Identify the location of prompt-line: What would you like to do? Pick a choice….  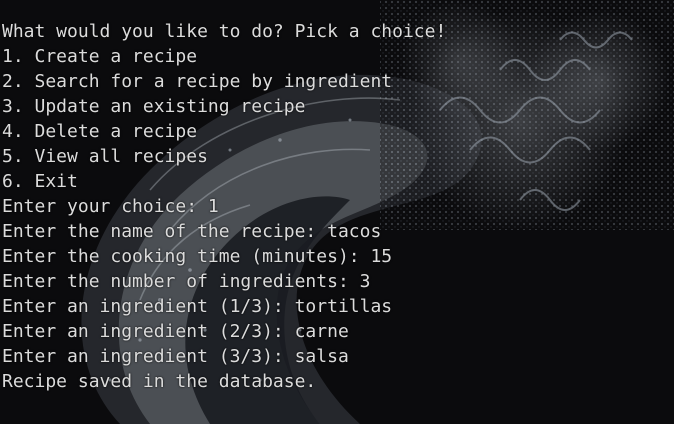
(224, 31).